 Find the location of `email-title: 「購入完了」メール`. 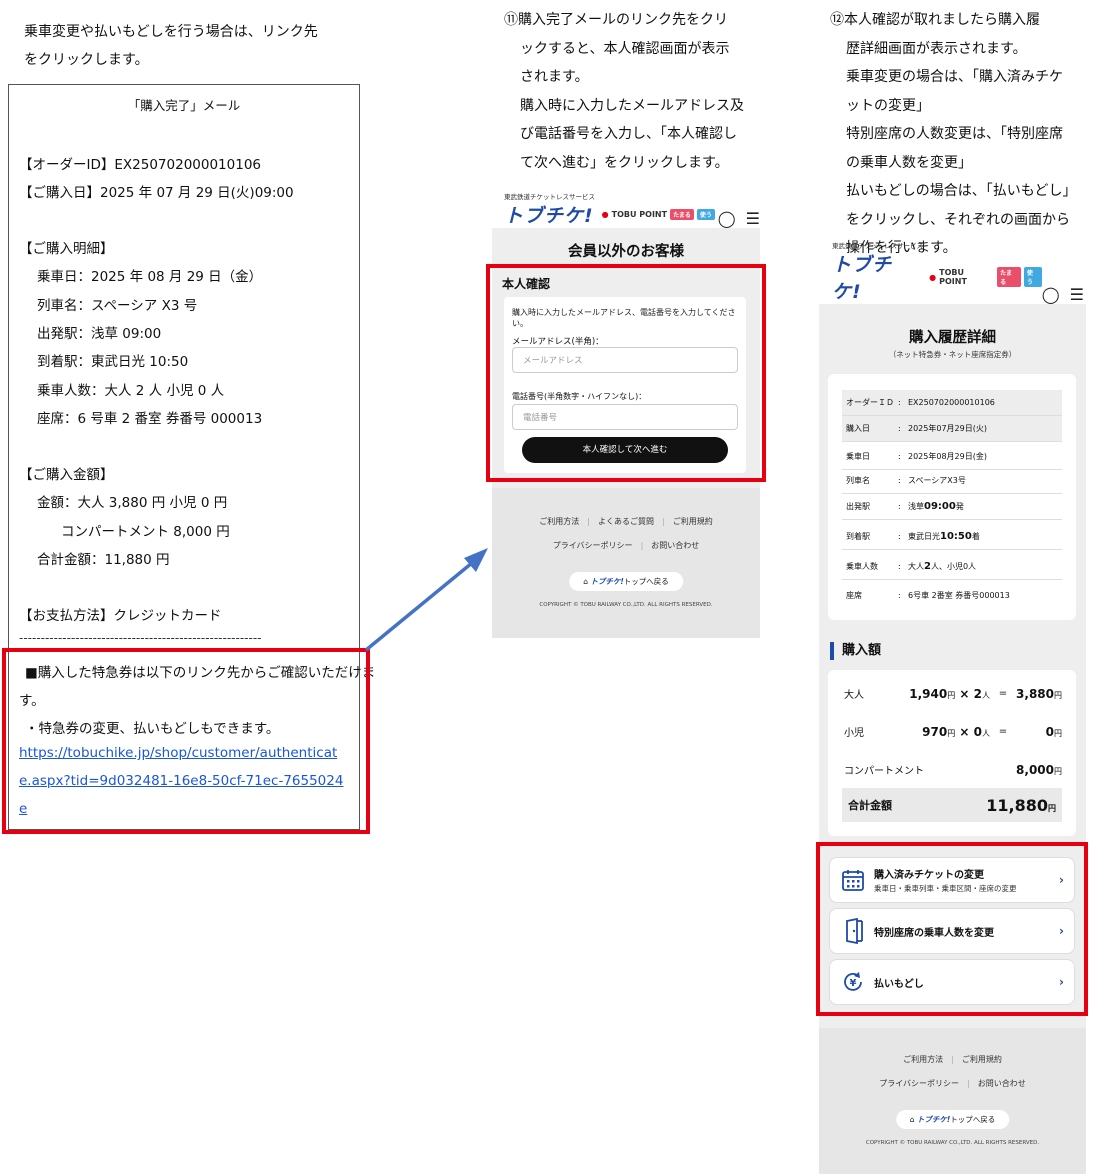

email-title: 「購入完了」メール is located at coordinates (184, 105).